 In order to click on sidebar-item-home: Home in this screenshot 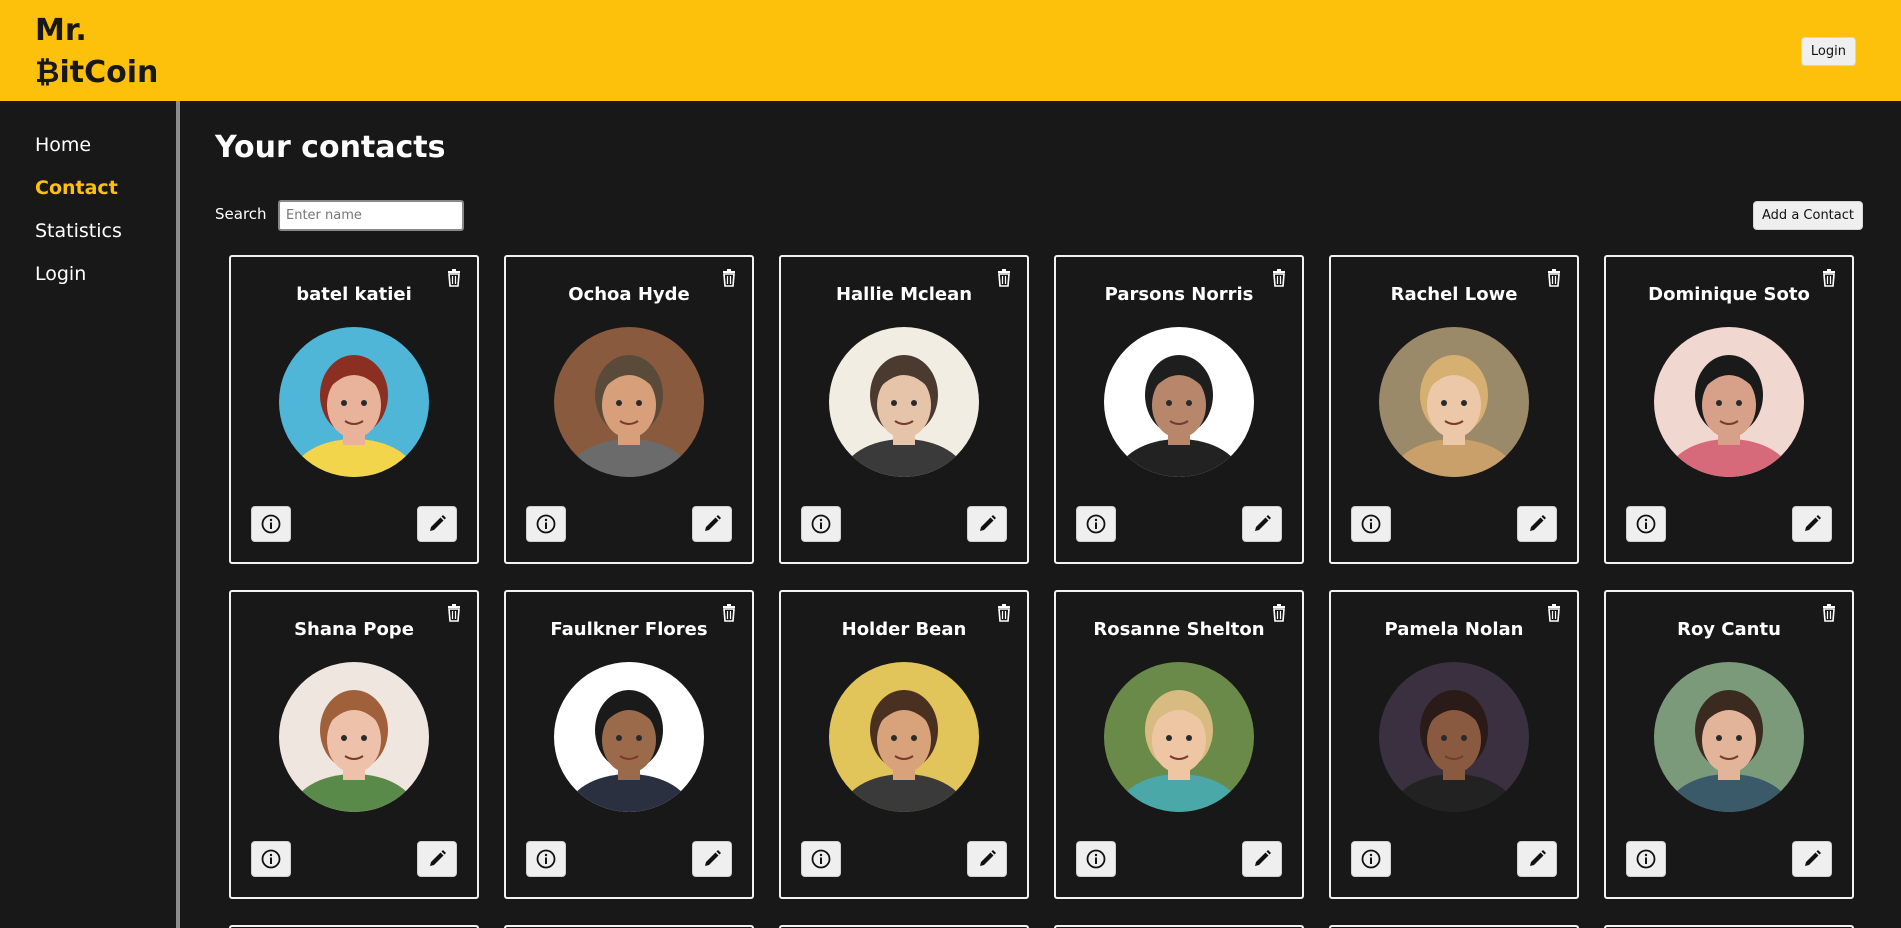, I will do `click(63, 145)`.